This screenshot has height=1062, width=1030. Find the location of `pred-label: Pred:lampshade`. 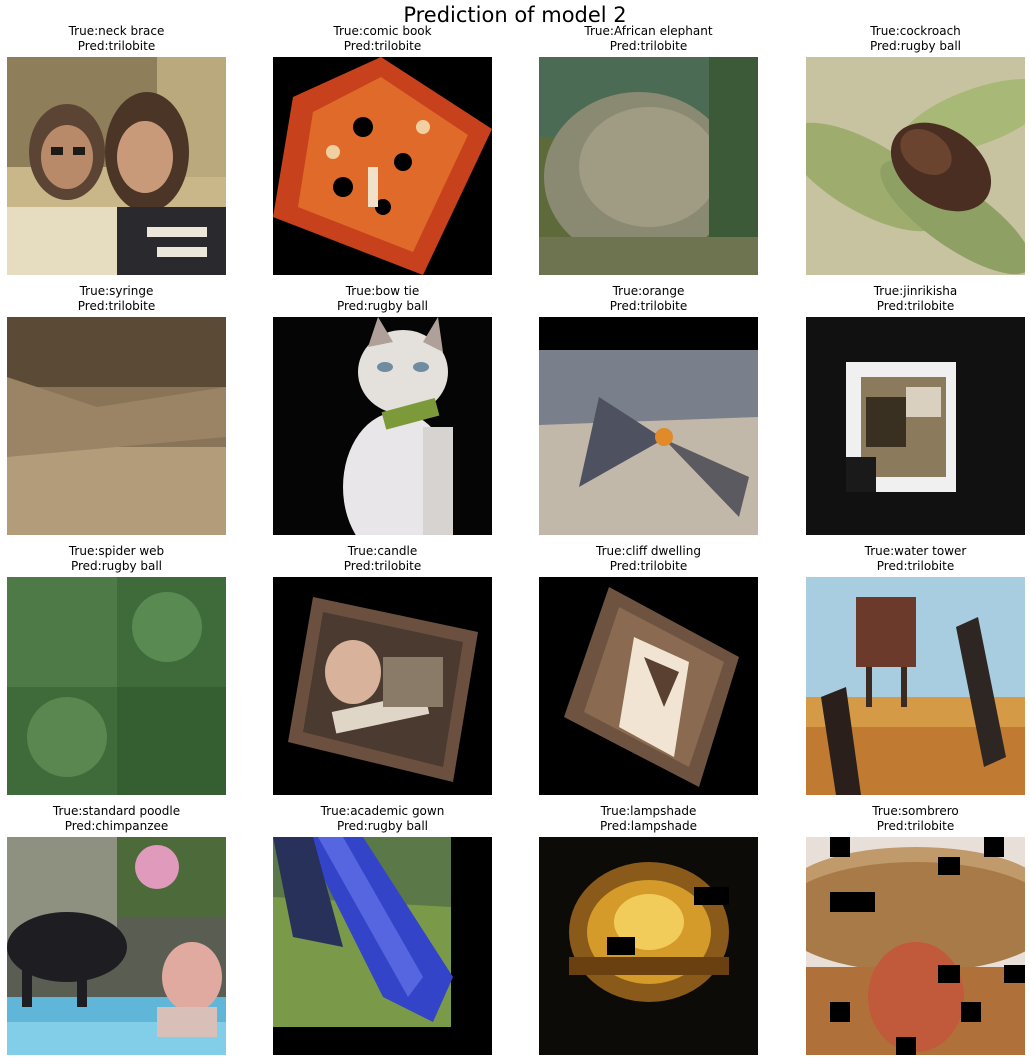

pred-label: Pred:lampshade is located at coordinates (648, 826).